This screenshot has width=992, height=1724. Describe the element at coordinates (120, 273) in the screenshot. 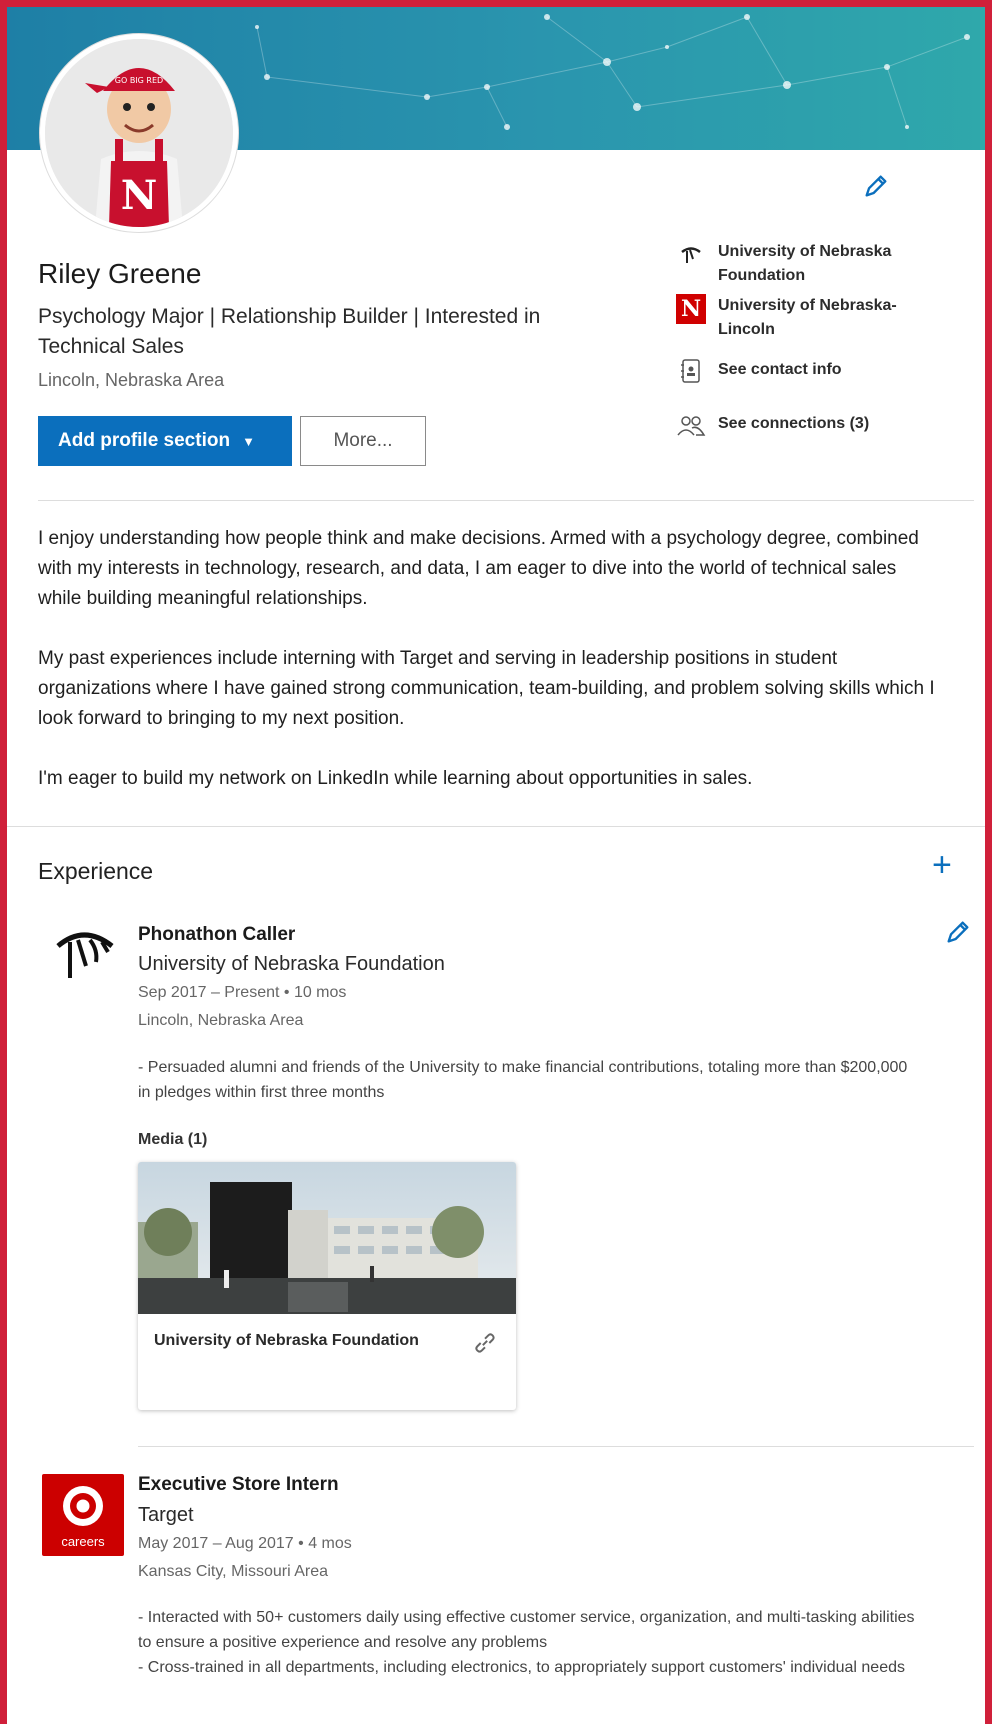

I see `profile-name: Riley Greene` at that location.